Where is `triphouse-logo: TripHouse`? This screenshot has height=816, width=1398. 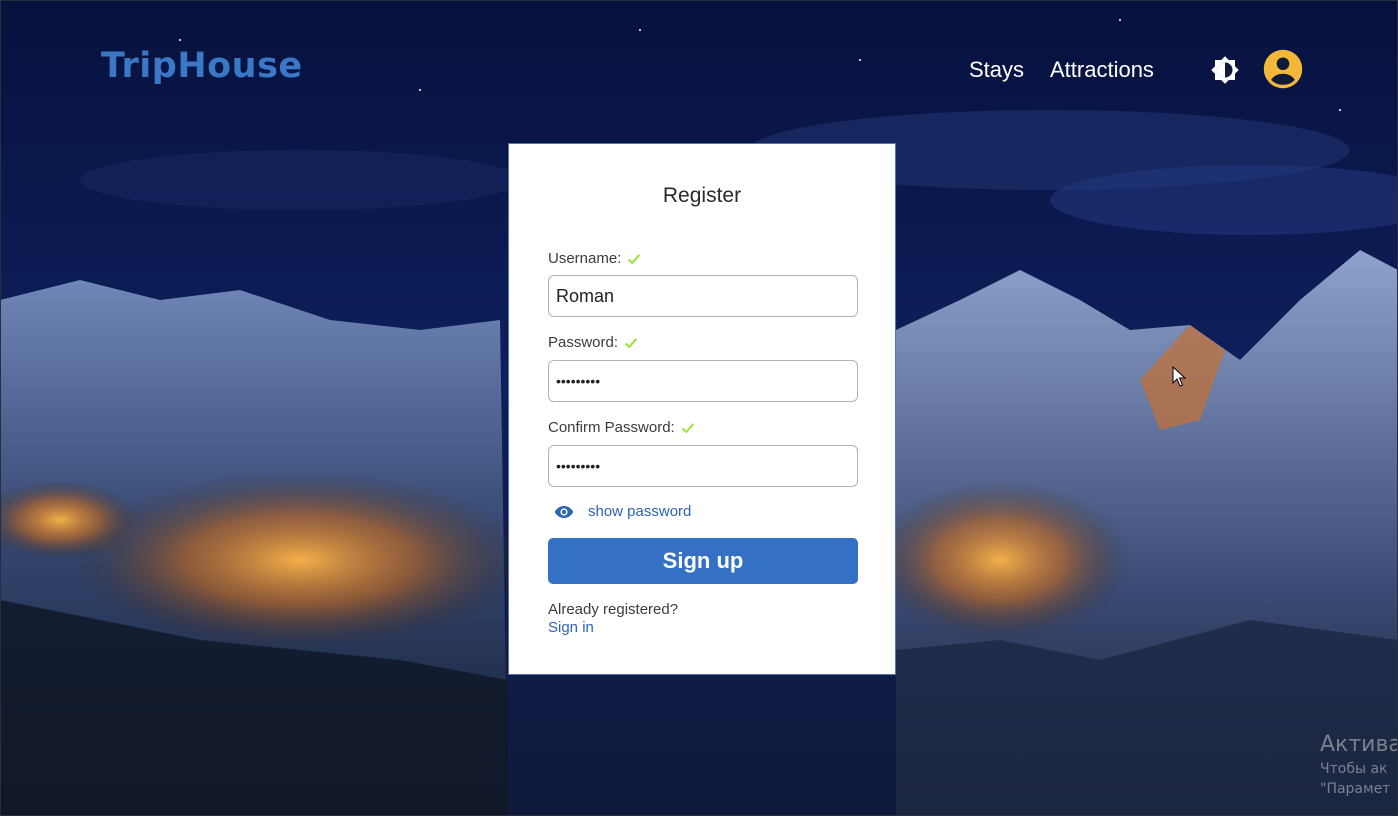 triphouse-logo: TripHouse is located at coordinates (202, 66).